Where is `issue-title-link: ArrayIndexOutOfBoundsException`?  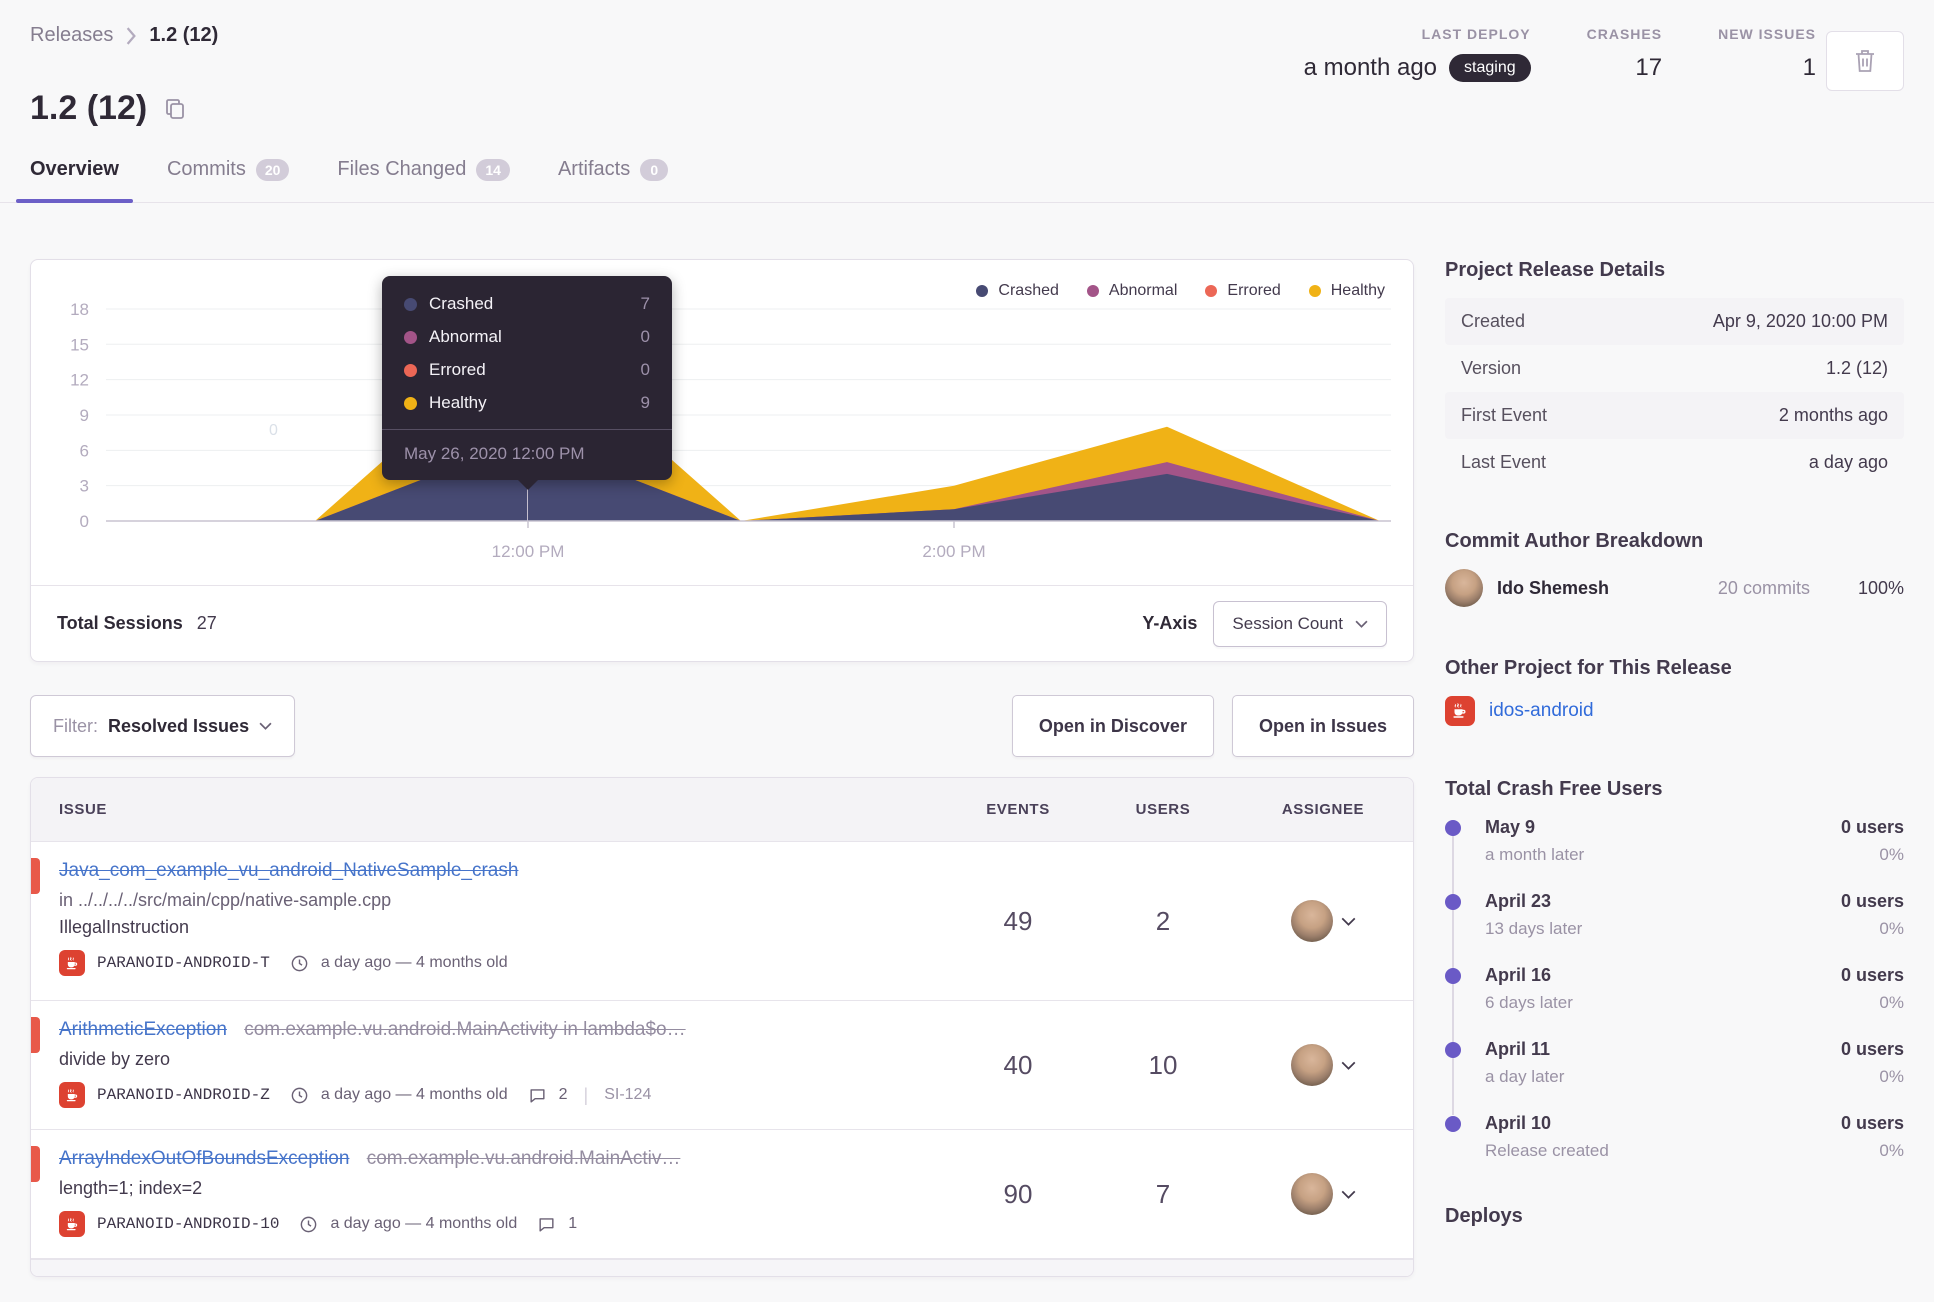 issue-title-link: ArrayIndexOutOfBoundsException is located at coordinates (204, 1158).